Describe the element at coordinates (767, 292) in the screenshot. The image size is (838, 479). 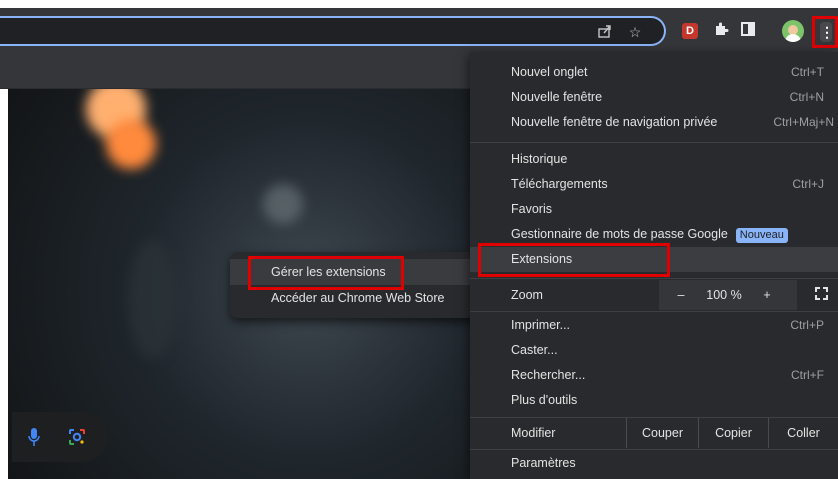
I see `zoom-in-button: +` at that location.